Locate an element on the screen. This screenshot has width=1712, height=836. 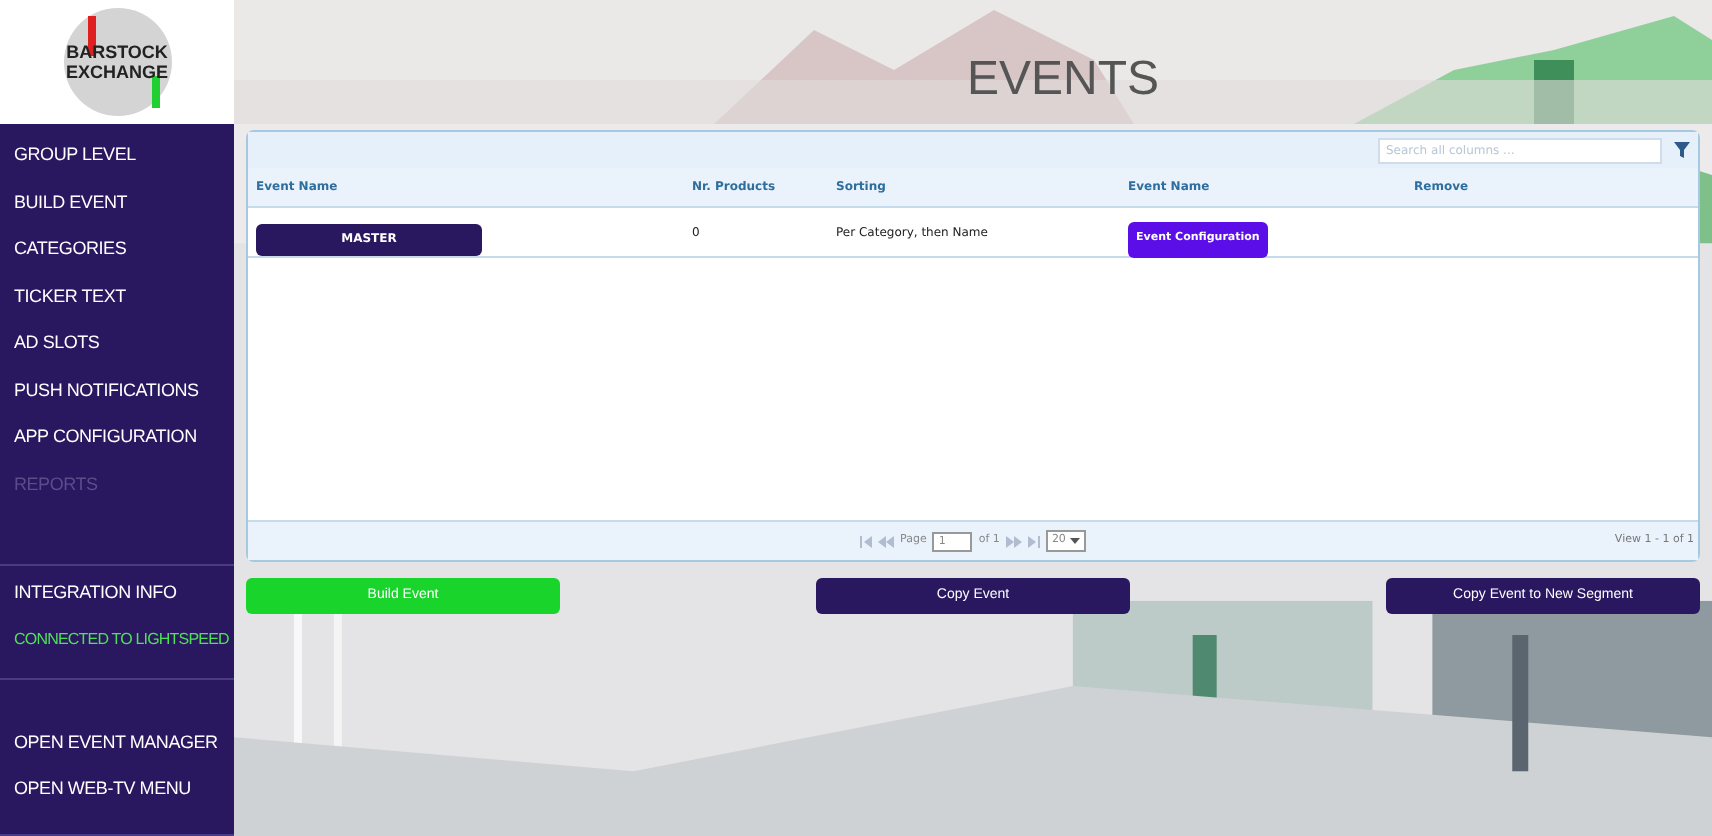
sidebar-item: OPEN WEB-TV MENU is located at coordinates (117, 789).